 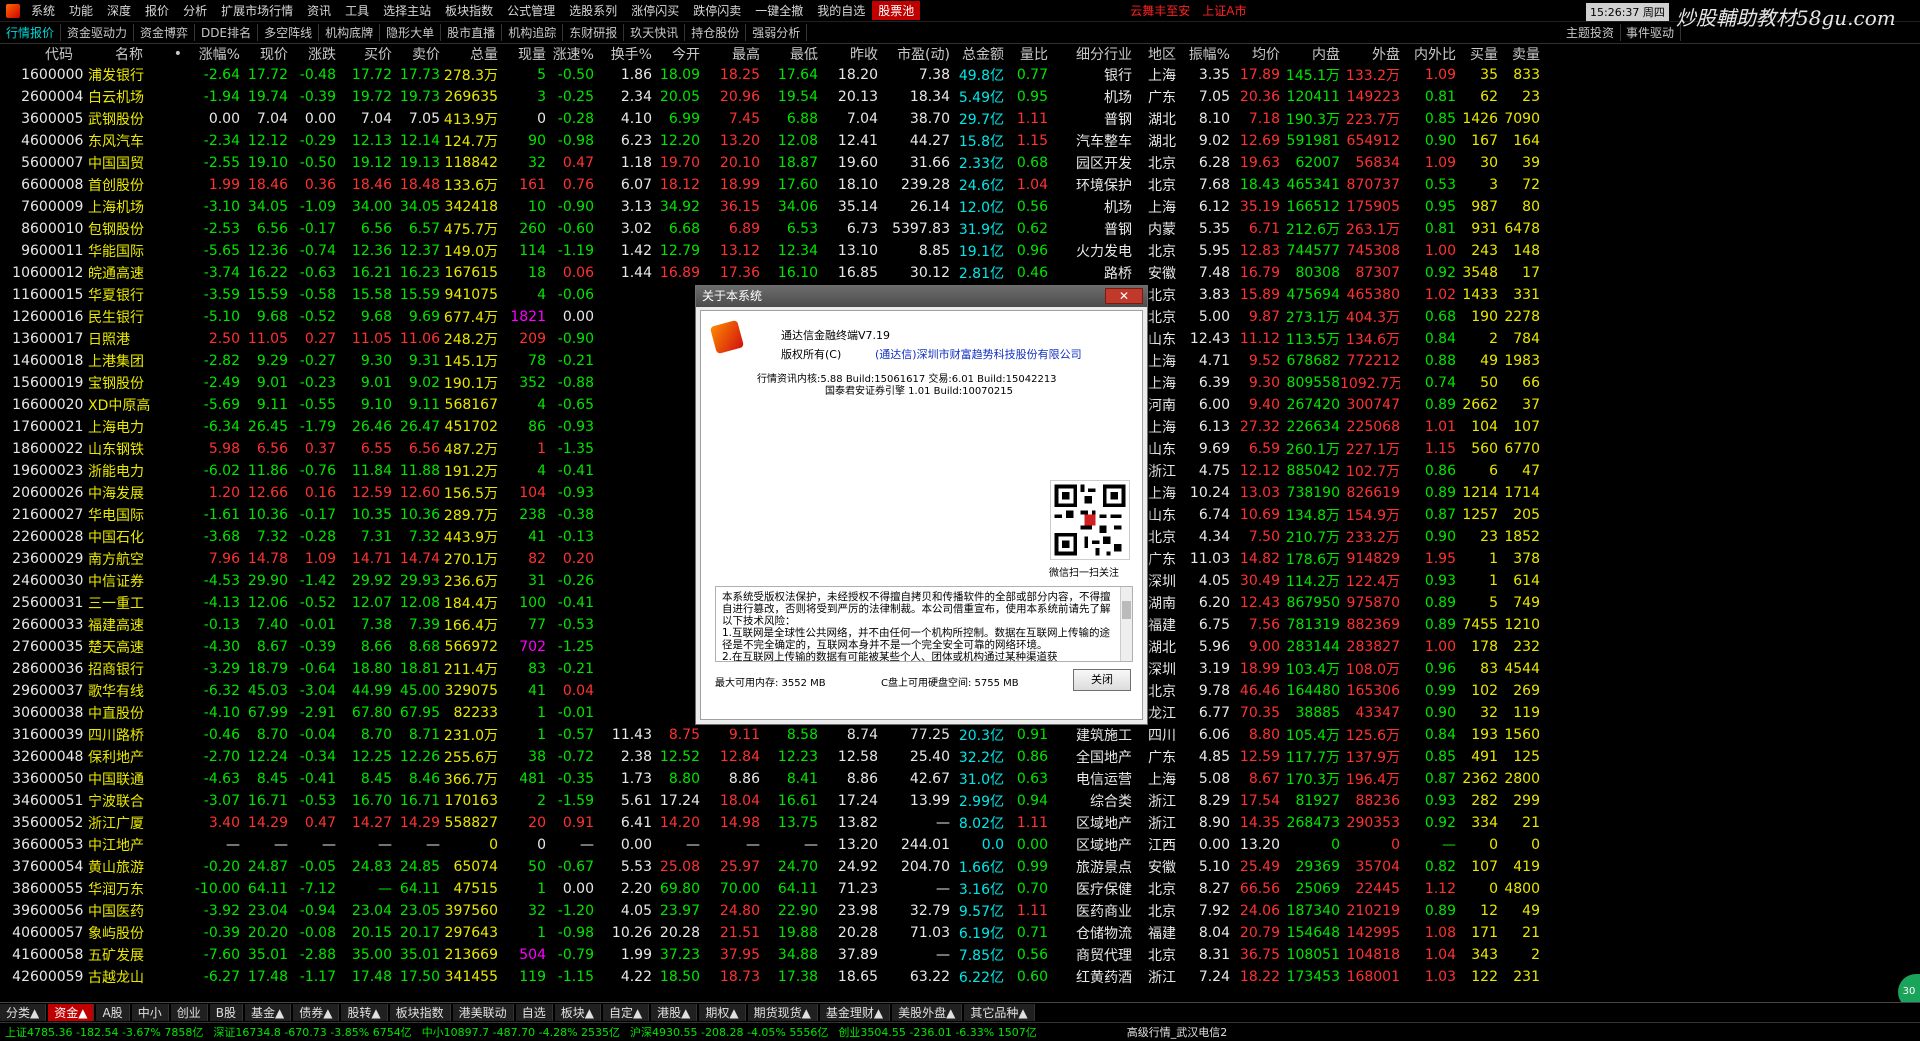 What do you see at coordinates (927, 1012) in the screenshot?
I see `market-tab: 美股外盘▲` at bounding box center [927, 1012].